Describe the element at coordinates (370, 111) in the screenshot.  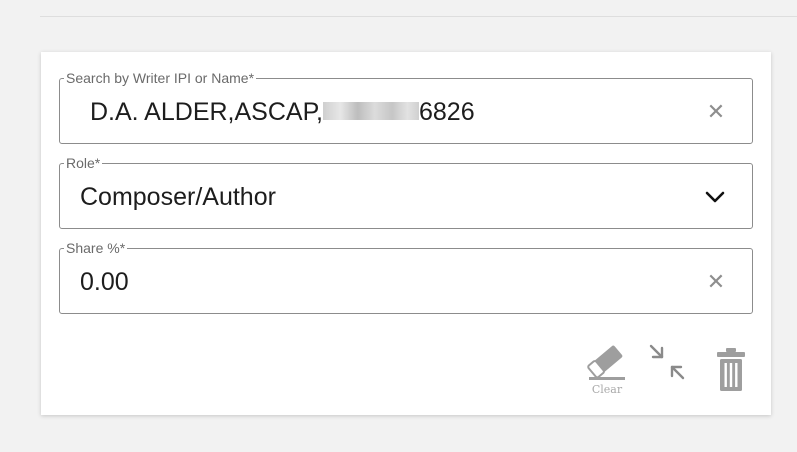
I see `redacted-ipi` at that location.